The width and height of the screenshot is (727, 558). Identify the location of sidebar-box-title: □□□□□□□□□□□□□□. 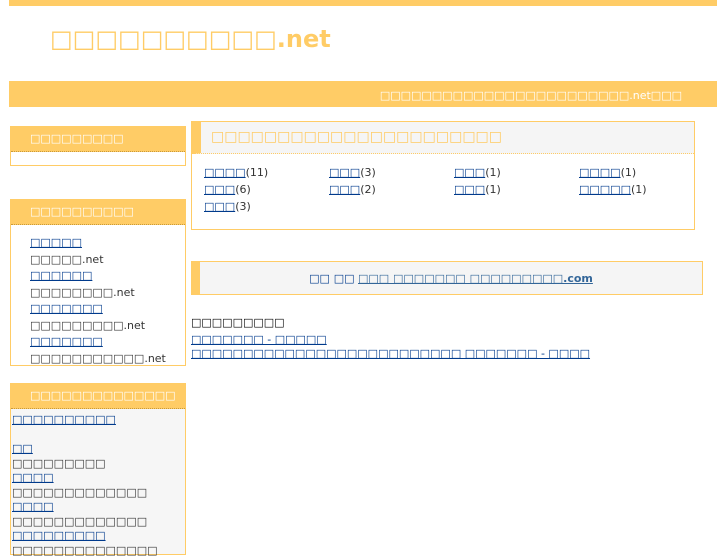
(98, 396).